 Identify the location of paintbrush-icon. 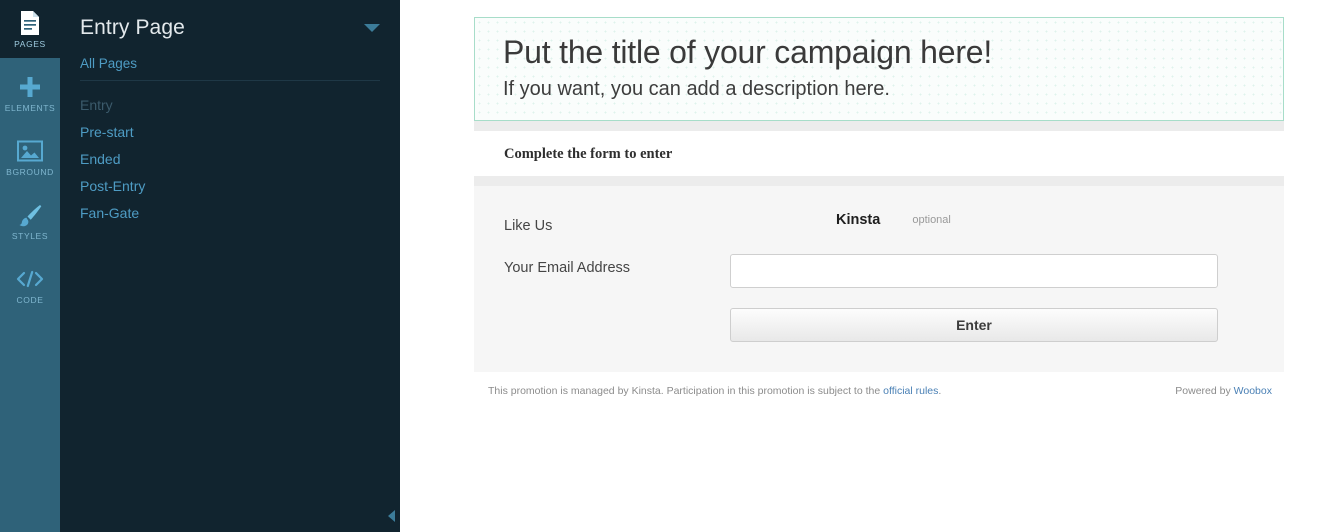
(30, 215).